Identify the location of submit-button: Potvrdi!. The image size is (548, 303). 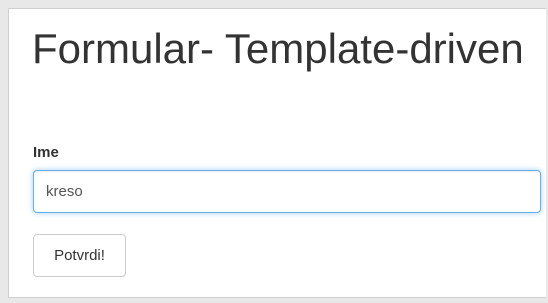
(79, 255).